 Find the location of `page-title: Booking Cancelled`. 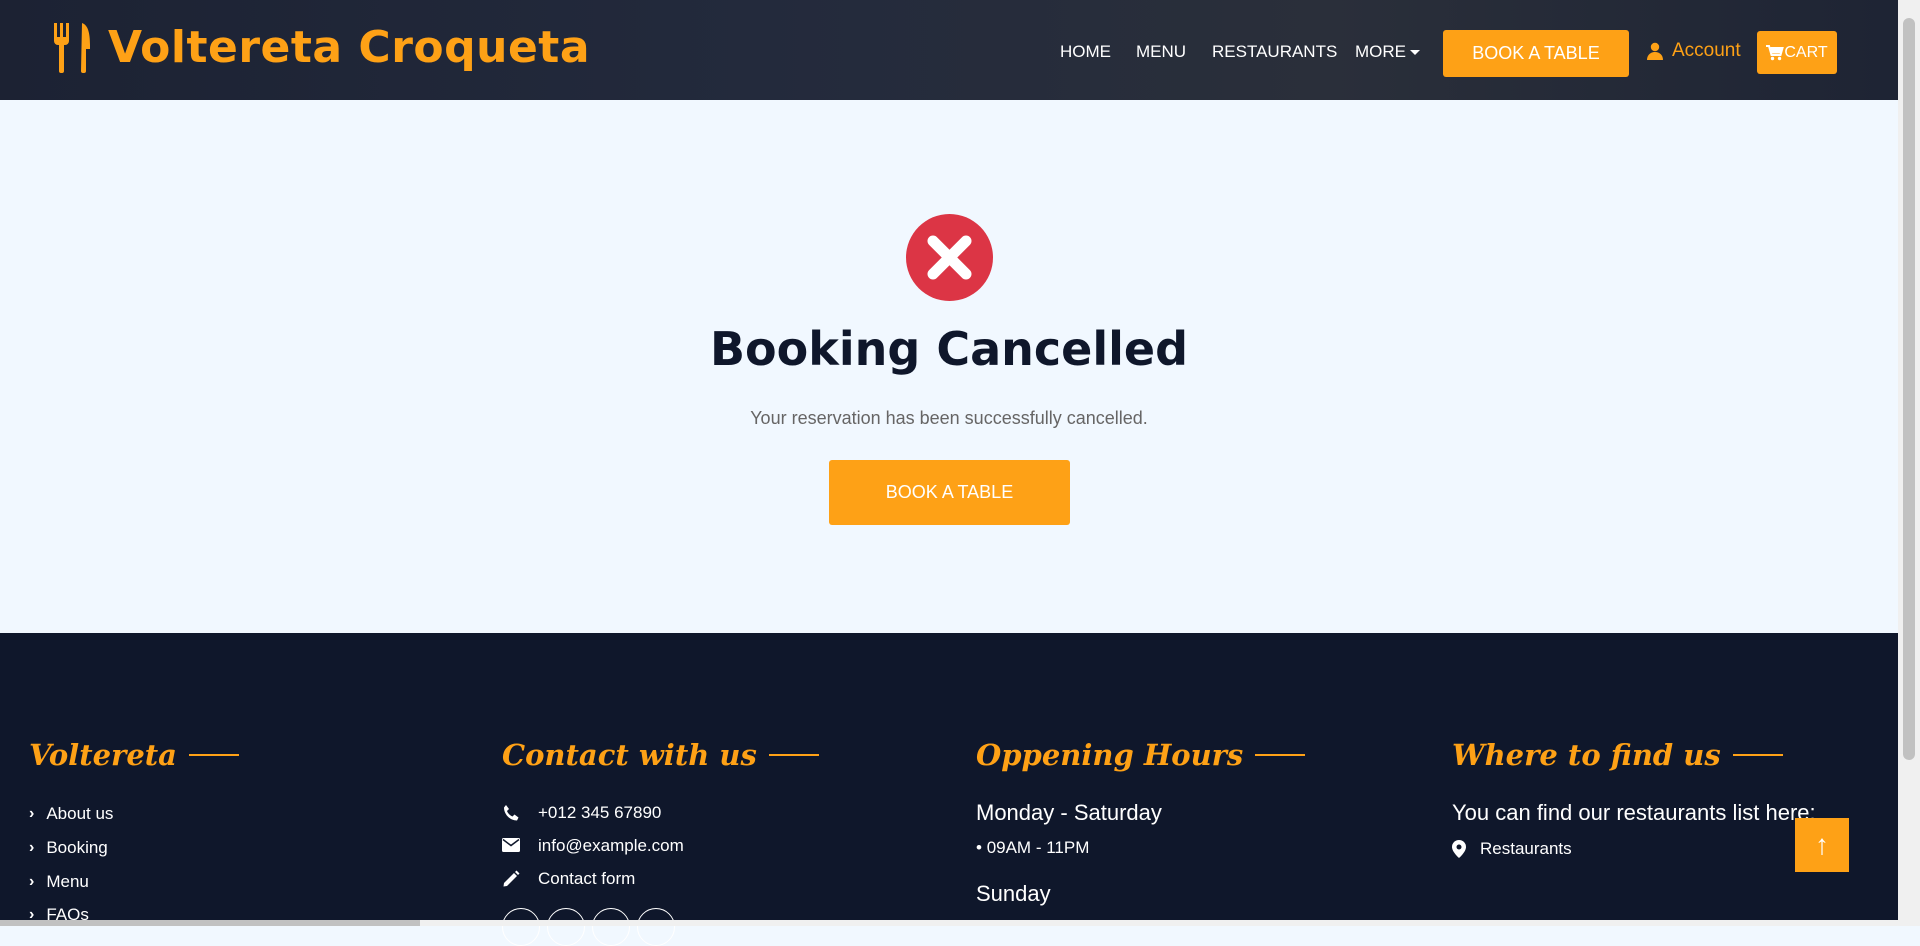

page-title: Booking Cancelled is located at coordinates (949, 349).